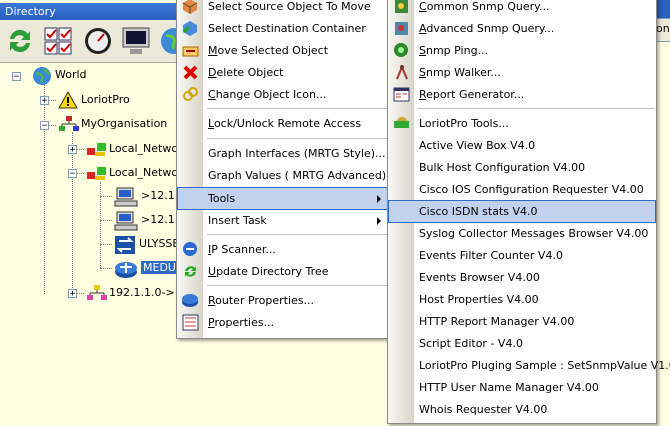  Describe the element at coordinates (522, 189) in the screenshot. I see `menu-item-cisco-ios-configuration: Cisco IOS Configuration Requester V4.00` at that location.